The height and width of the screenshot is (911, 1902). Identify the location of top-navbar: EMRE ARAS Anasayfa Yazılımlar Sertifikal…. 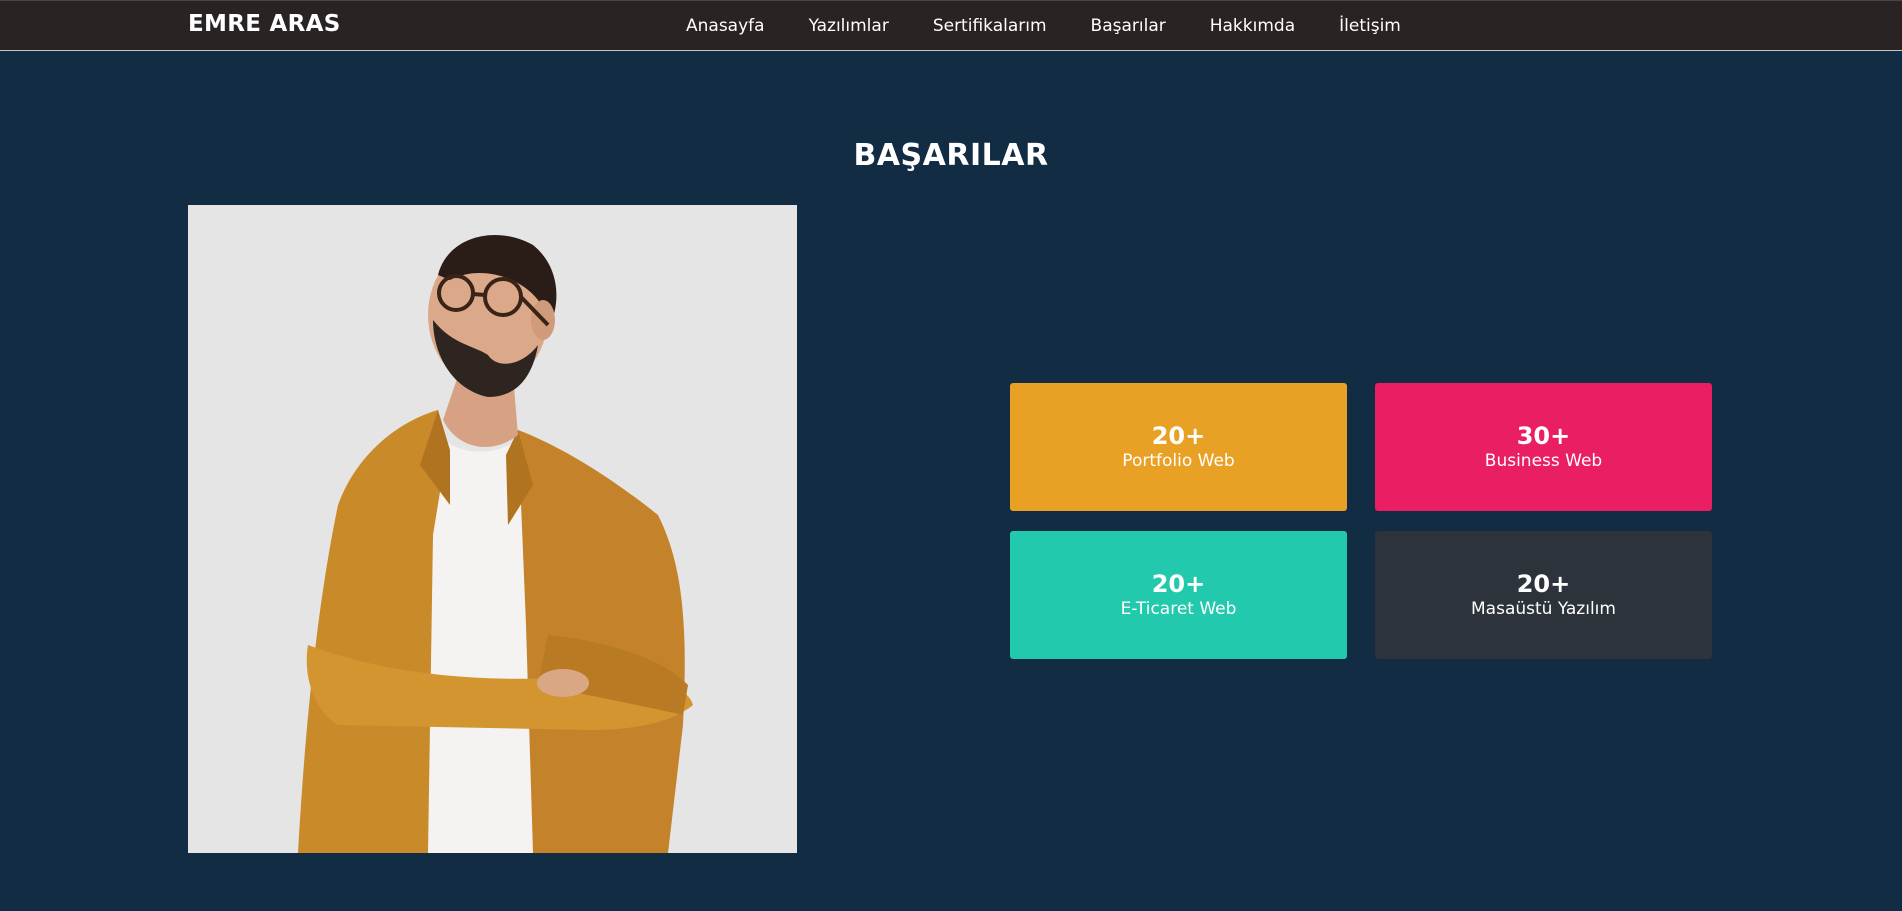
(951, 25).